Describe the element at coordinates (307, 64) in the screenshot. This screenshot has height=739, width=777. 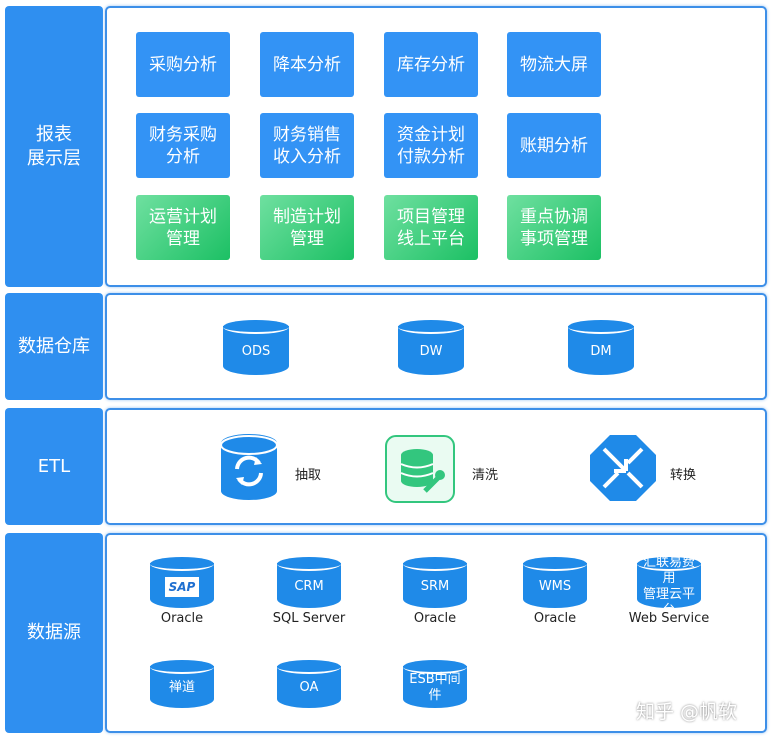
I see `report-button: 降本分析` at that location.